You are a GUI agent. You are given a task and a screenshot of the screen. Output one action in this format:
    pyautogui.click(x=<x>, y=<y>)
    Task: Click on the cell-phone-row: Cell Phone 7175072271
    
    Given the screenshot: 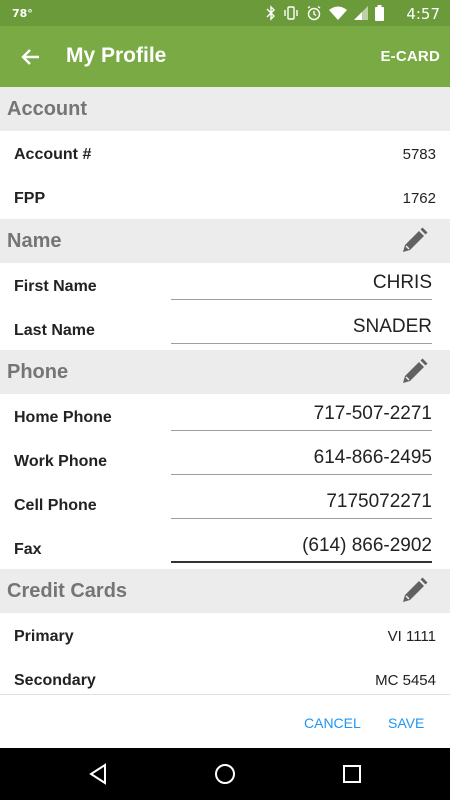 What is the action you would take?
    pyautogui.click(x=225, y=504)
    